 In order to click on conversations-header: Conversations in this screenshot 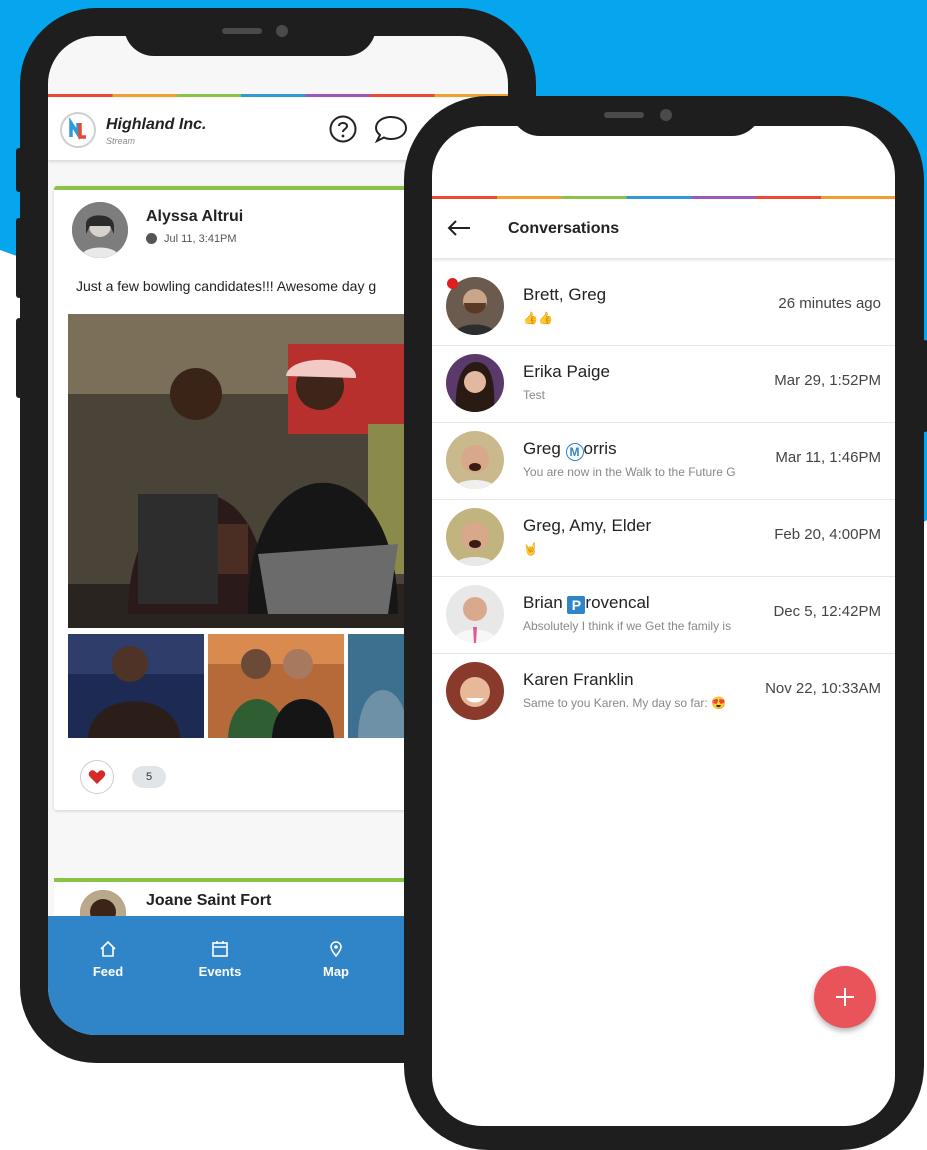, I will do `click(663, 229)`.